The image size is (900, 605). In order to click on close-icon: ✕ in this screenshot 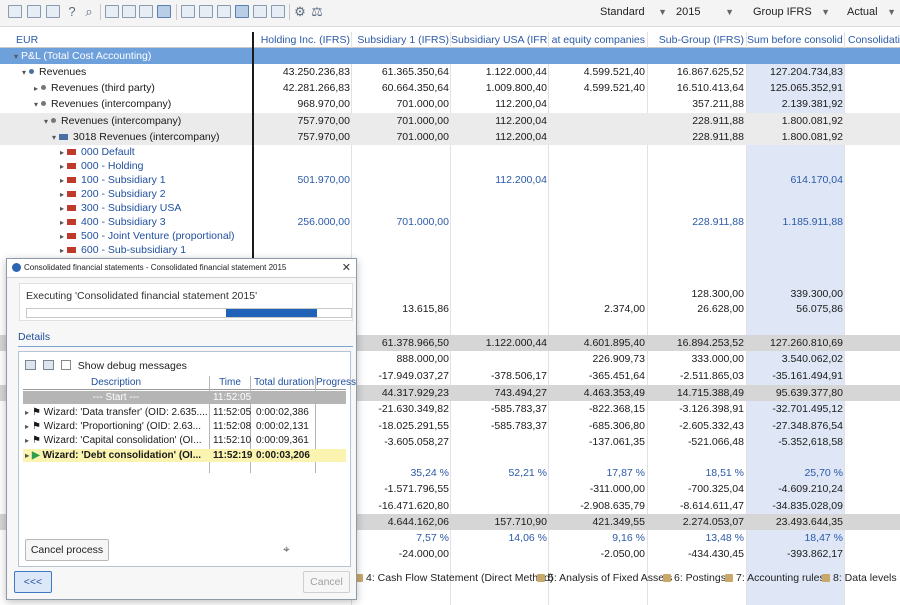, I will do `click(346, 268)`.